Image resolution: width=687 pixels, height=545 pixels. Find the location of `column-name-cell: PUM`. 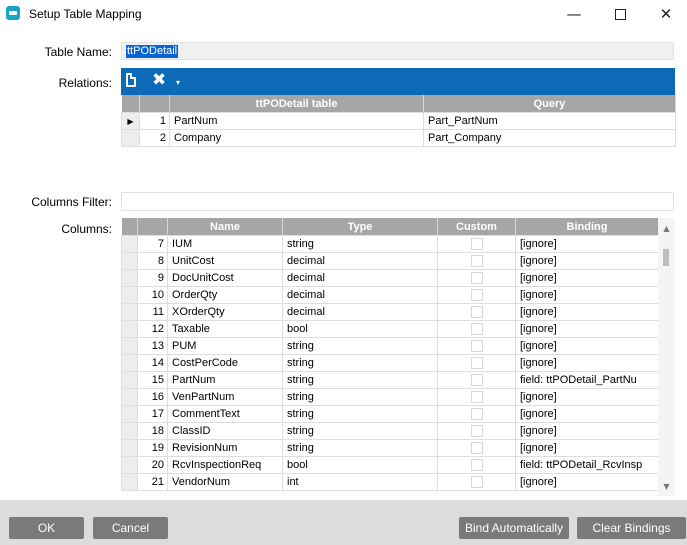

column-name-cell: PUM is located at coordinates (225, 346).